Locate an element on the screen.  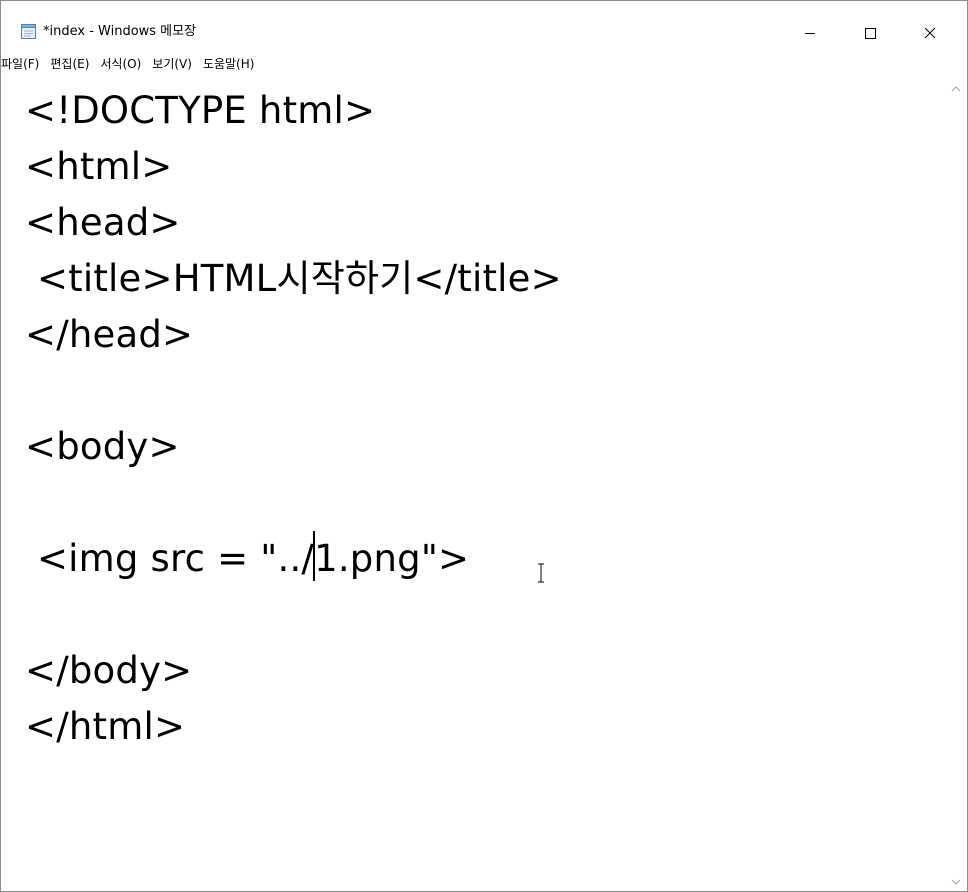
editor-line: <head> is located at coordinates (103, 222).